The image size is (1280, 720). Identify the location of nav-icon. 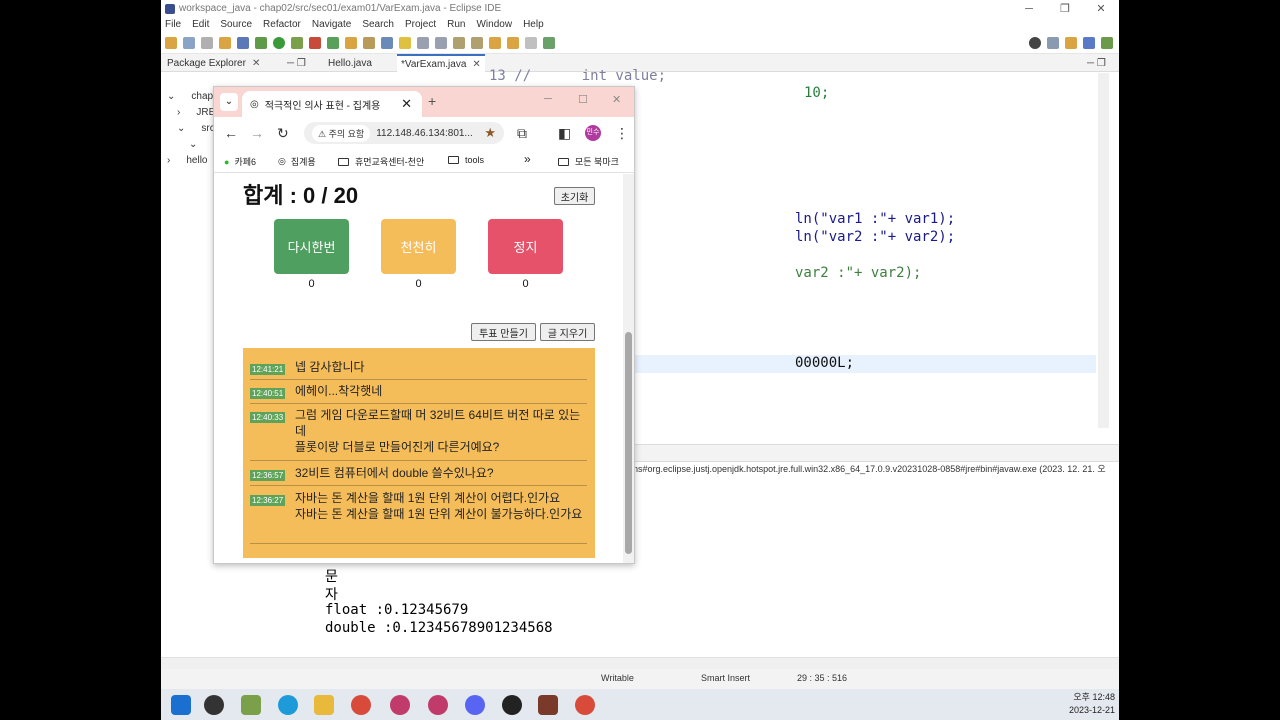
(531, 42).